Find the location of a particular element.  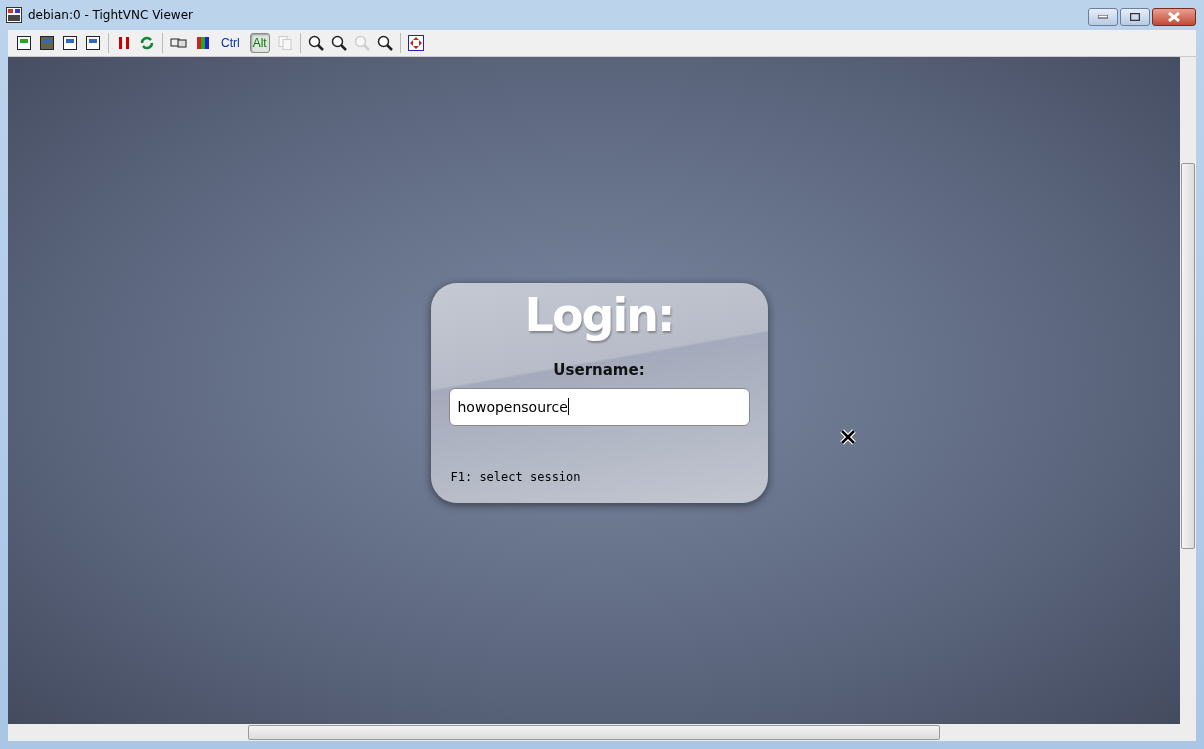

zoom-out-icon is located at coordinates (338, 43).